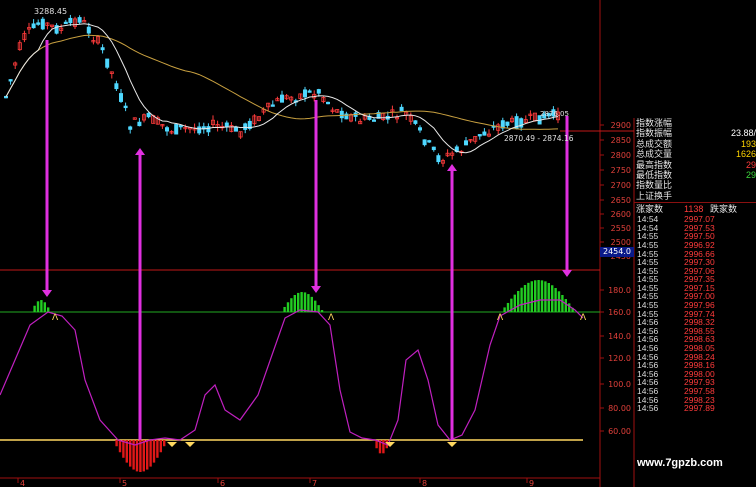 The width and height of the screenshot is (756, 487). What do you see at coordinates (172, 444) in the screenshot?
I see `buy-marker-icon` at bounding box center [172, 444].